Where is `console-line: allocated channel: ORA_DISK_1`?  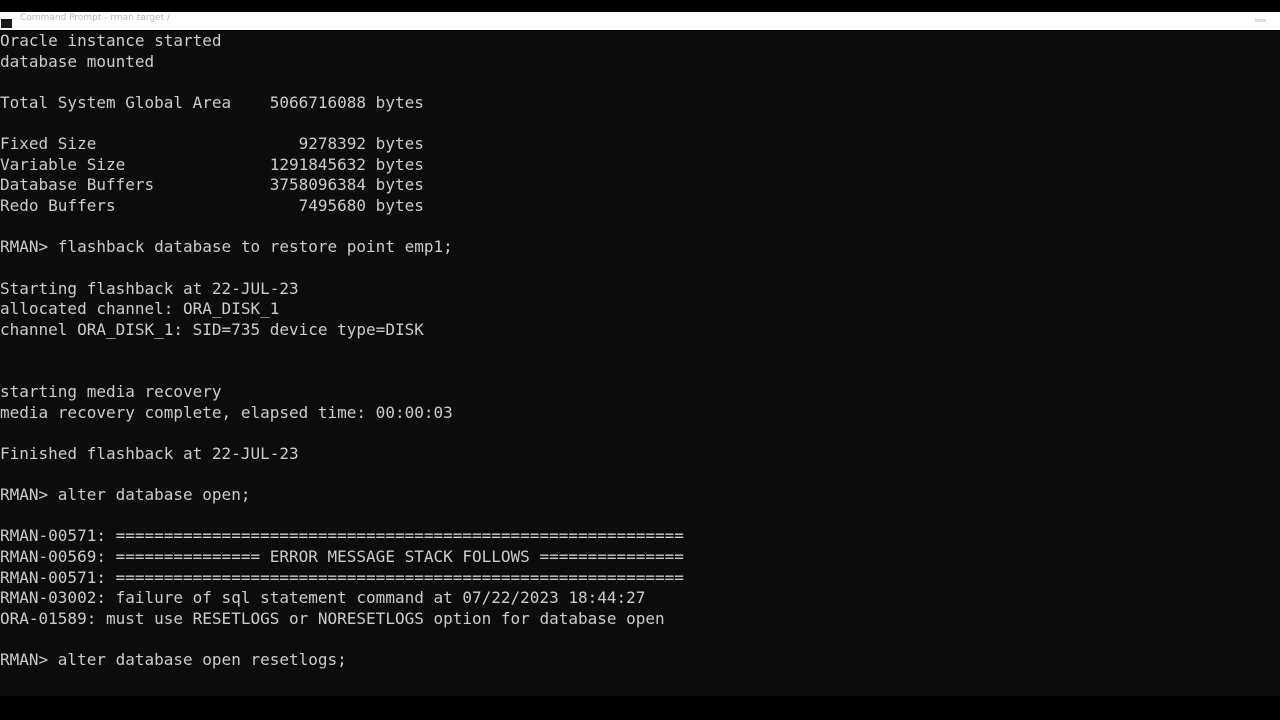
console-line: allocated channel: ORA_DISK_1 is located at coordinates (140, 309).